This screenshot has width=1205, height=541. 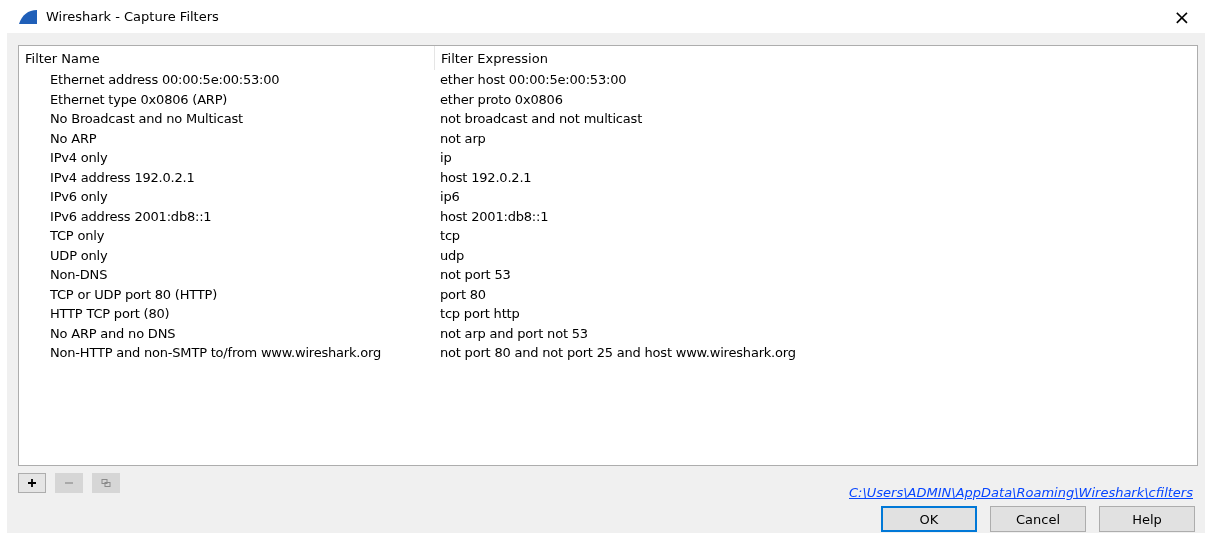 What do you see at coordinates (106, 483) in the screenshot?
I see `copy-icon` at bounding box center [106, 483].